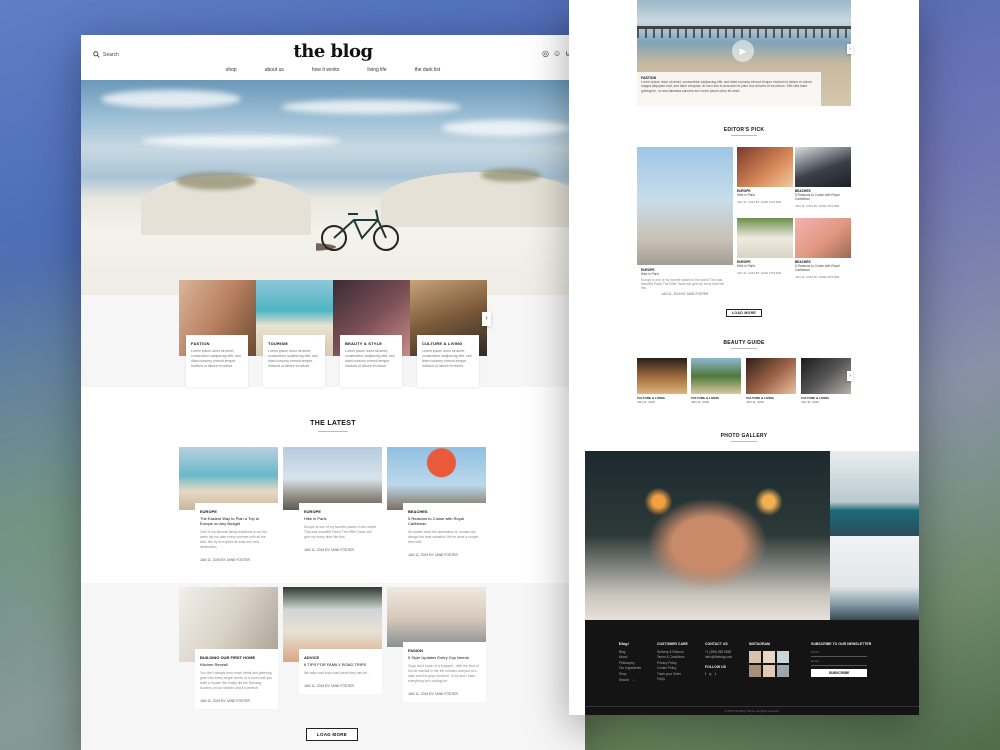  What do you see at coordinates (228, 657) in the screenshot?
I see `post-category: BUILDING OUR FIRST HOME` at bounding box center [228, 657].